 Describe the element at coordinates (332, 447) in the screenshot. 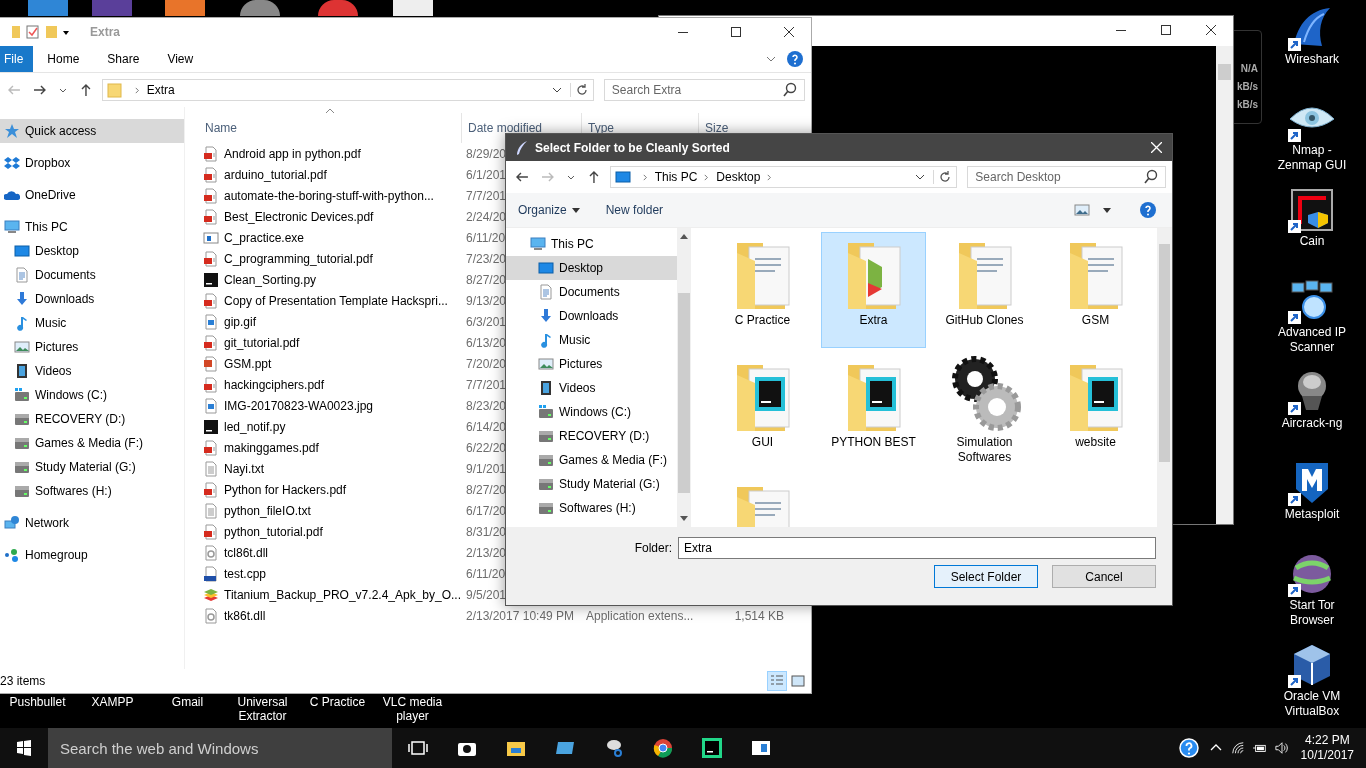

I see `file-name: makinggames.pdf` at that location.